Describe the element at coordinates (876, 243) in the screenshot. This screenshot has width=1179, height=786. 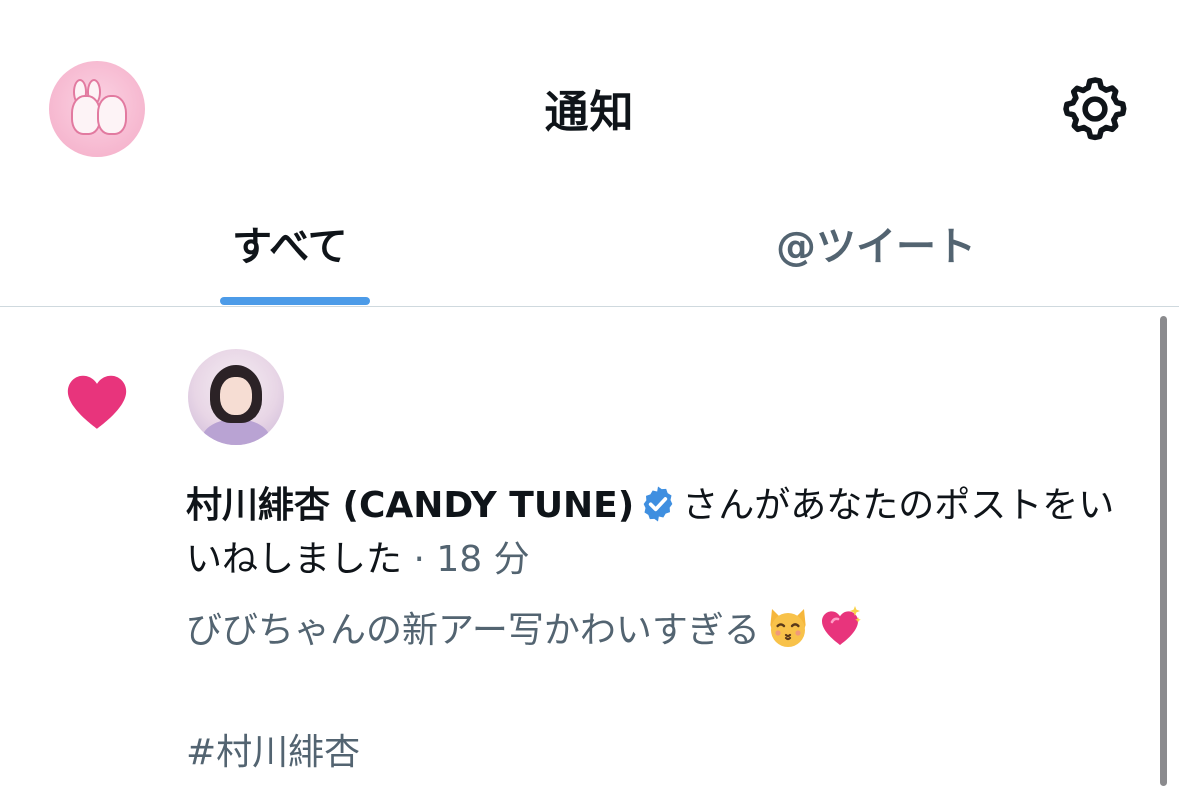
I see `tab-mentions: @ツイート` at that location.